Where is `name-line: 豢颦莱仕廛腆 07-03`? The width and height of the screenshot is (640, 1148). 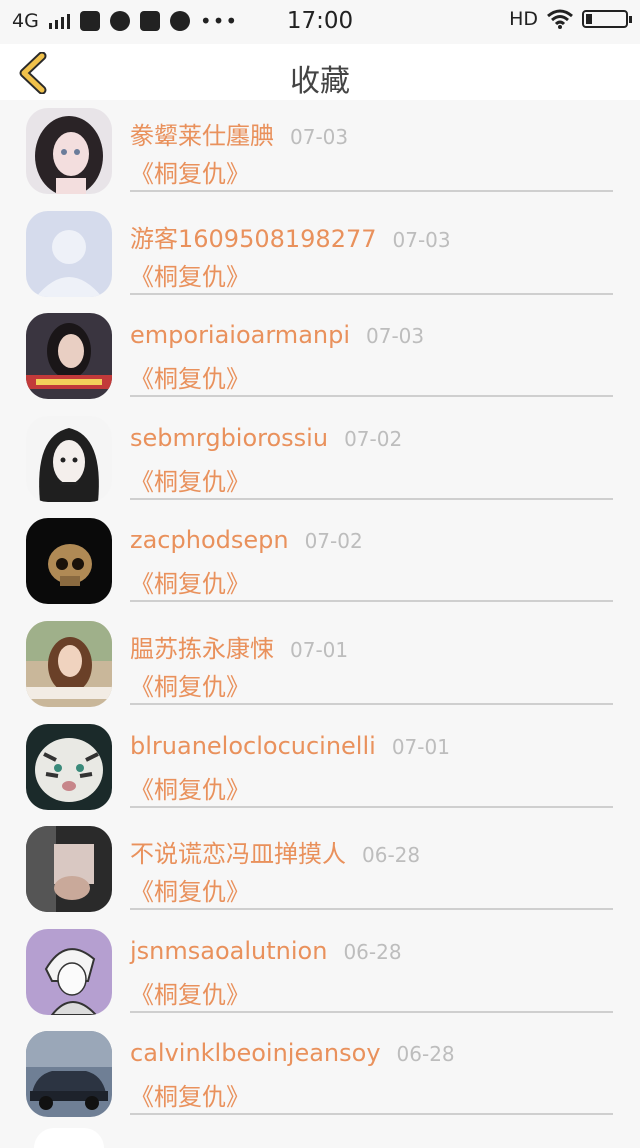
name-line: 豢颦莱仕廛腆 07-03 is located at coordinates (239, 133).